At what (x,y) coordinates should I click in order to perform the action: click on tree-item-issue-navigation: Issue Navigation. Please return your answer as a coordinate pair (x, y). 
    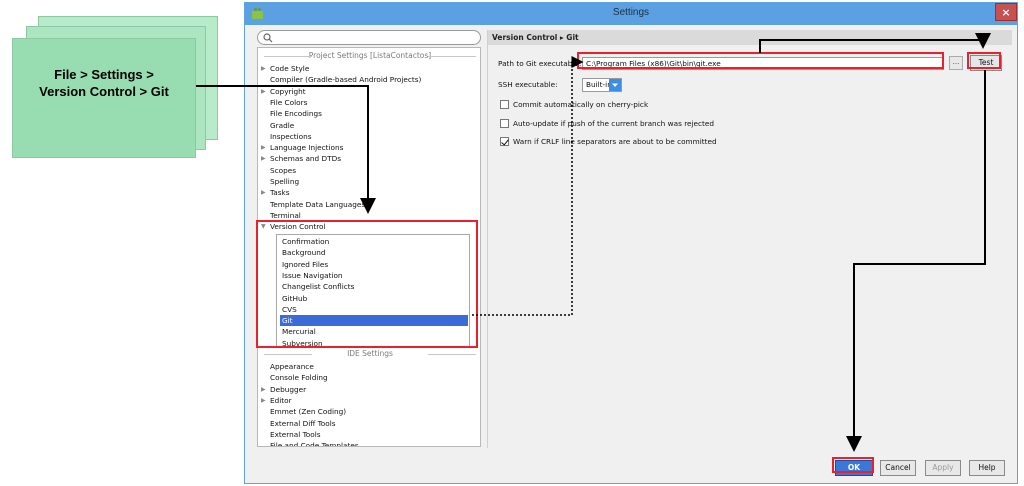
    Looking at the image, I should click on (374, 275).